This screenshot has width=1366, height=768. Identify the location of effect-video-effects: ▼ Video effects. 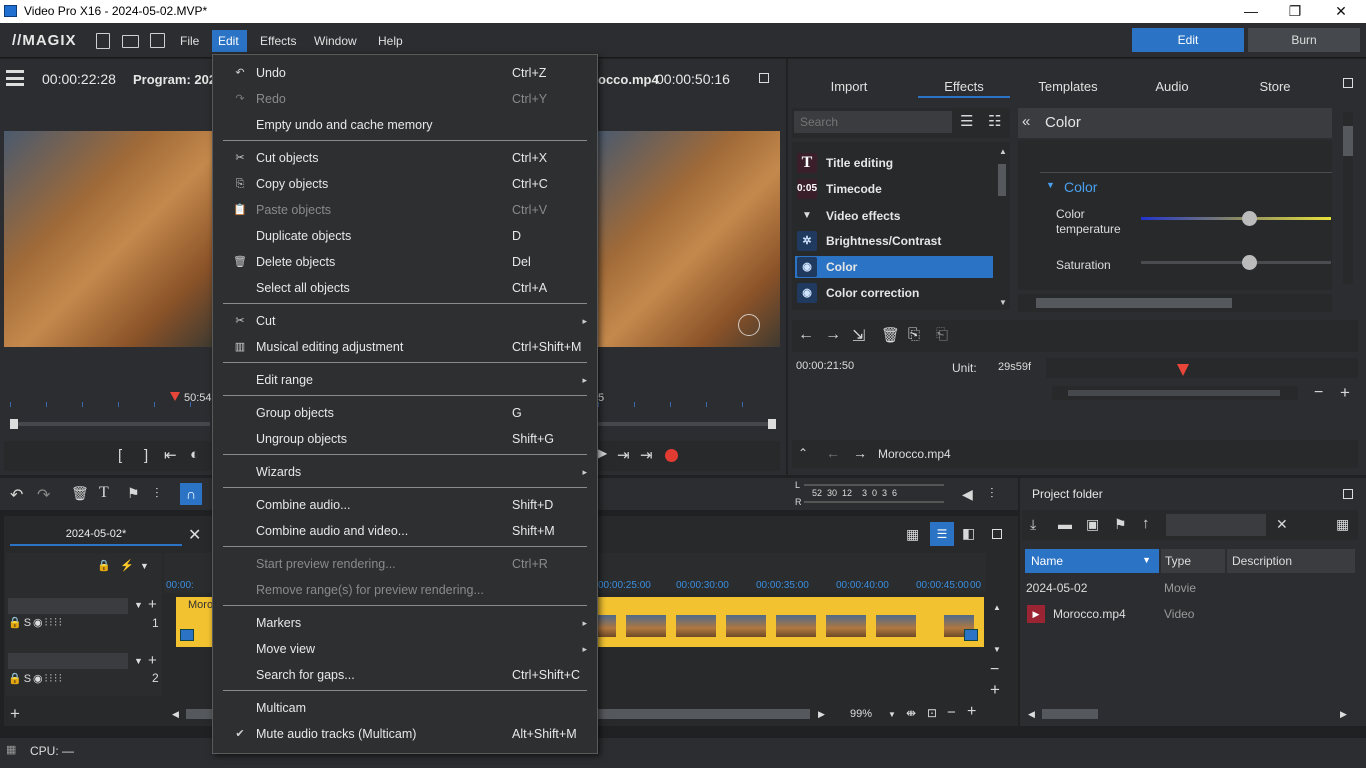
(895, 216).